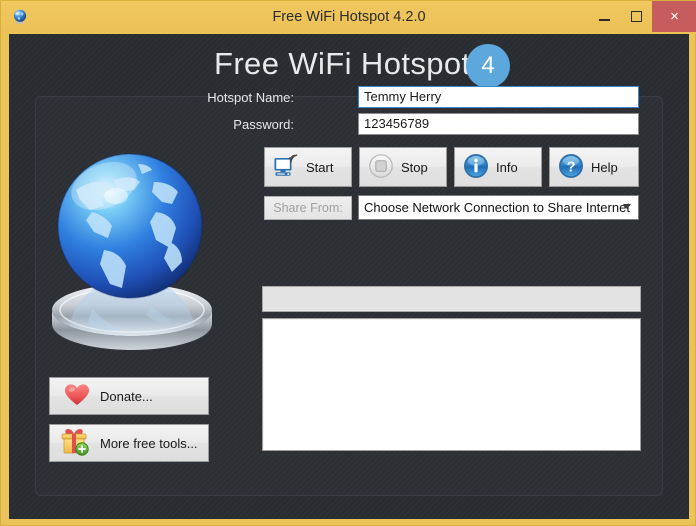 The height and width of the screenshot is (526, 696). What do you see at coordinates (604, 167) in the screenshot?
I see `help-label: Help` at bounding box center [604, 167].